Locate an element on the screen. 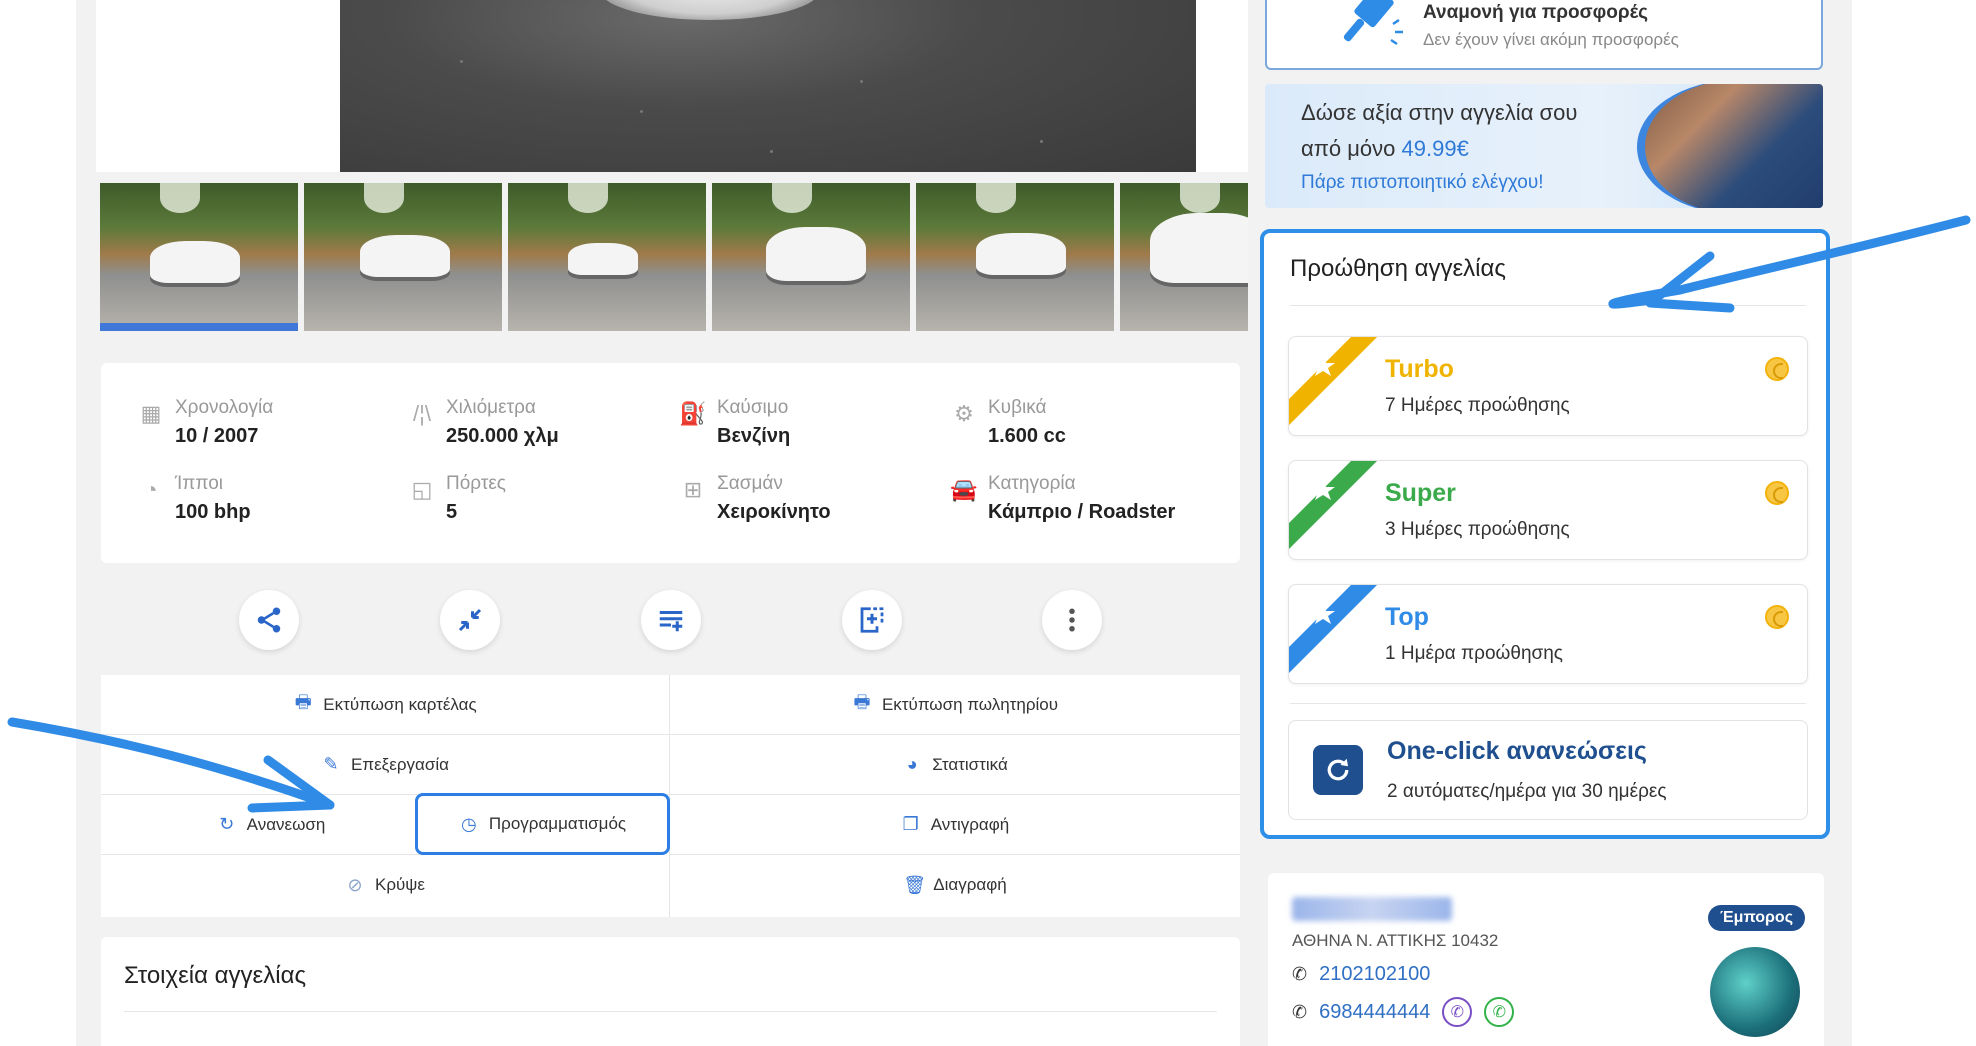  spec-value: Βενζίνη is located at coordinates (754, 436).